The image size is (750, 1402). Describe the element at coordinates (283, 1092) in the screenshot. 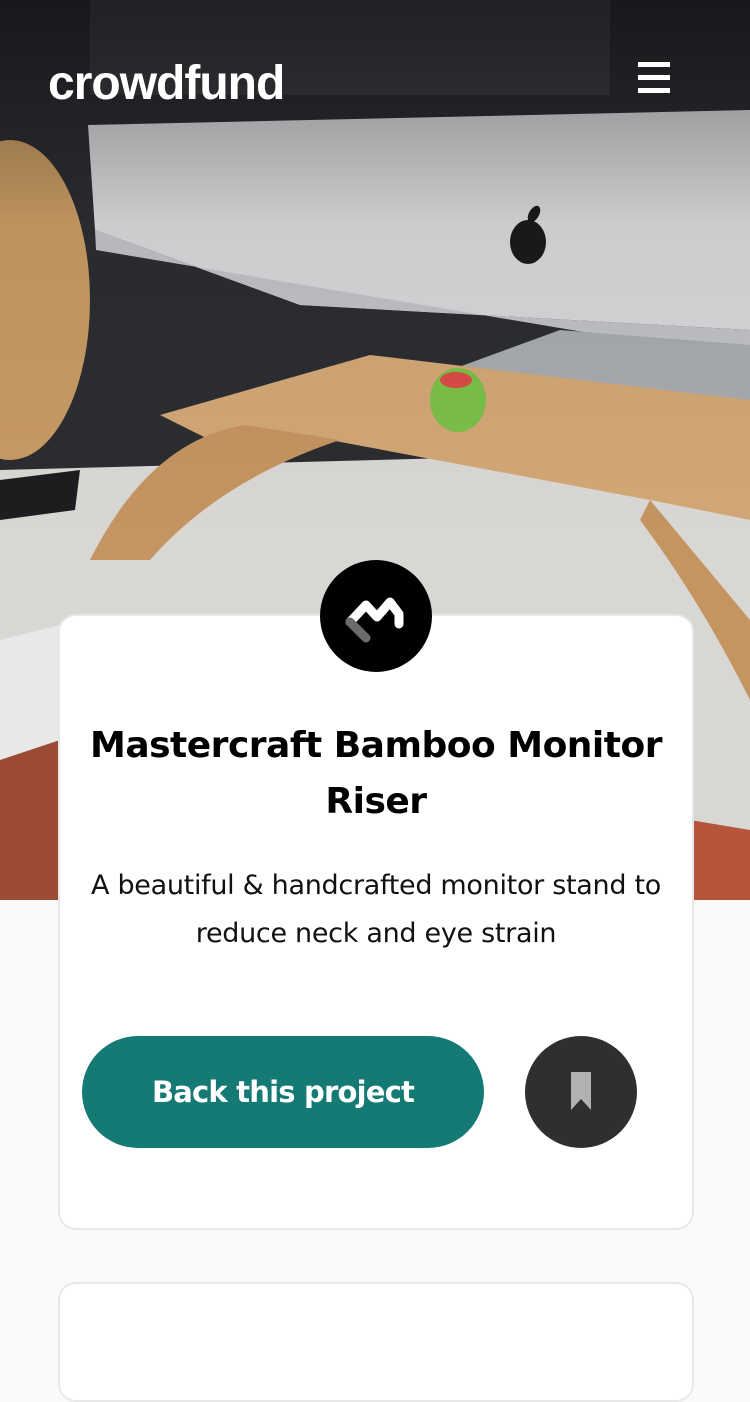

I see `back-project-button: Back this project` at that location.